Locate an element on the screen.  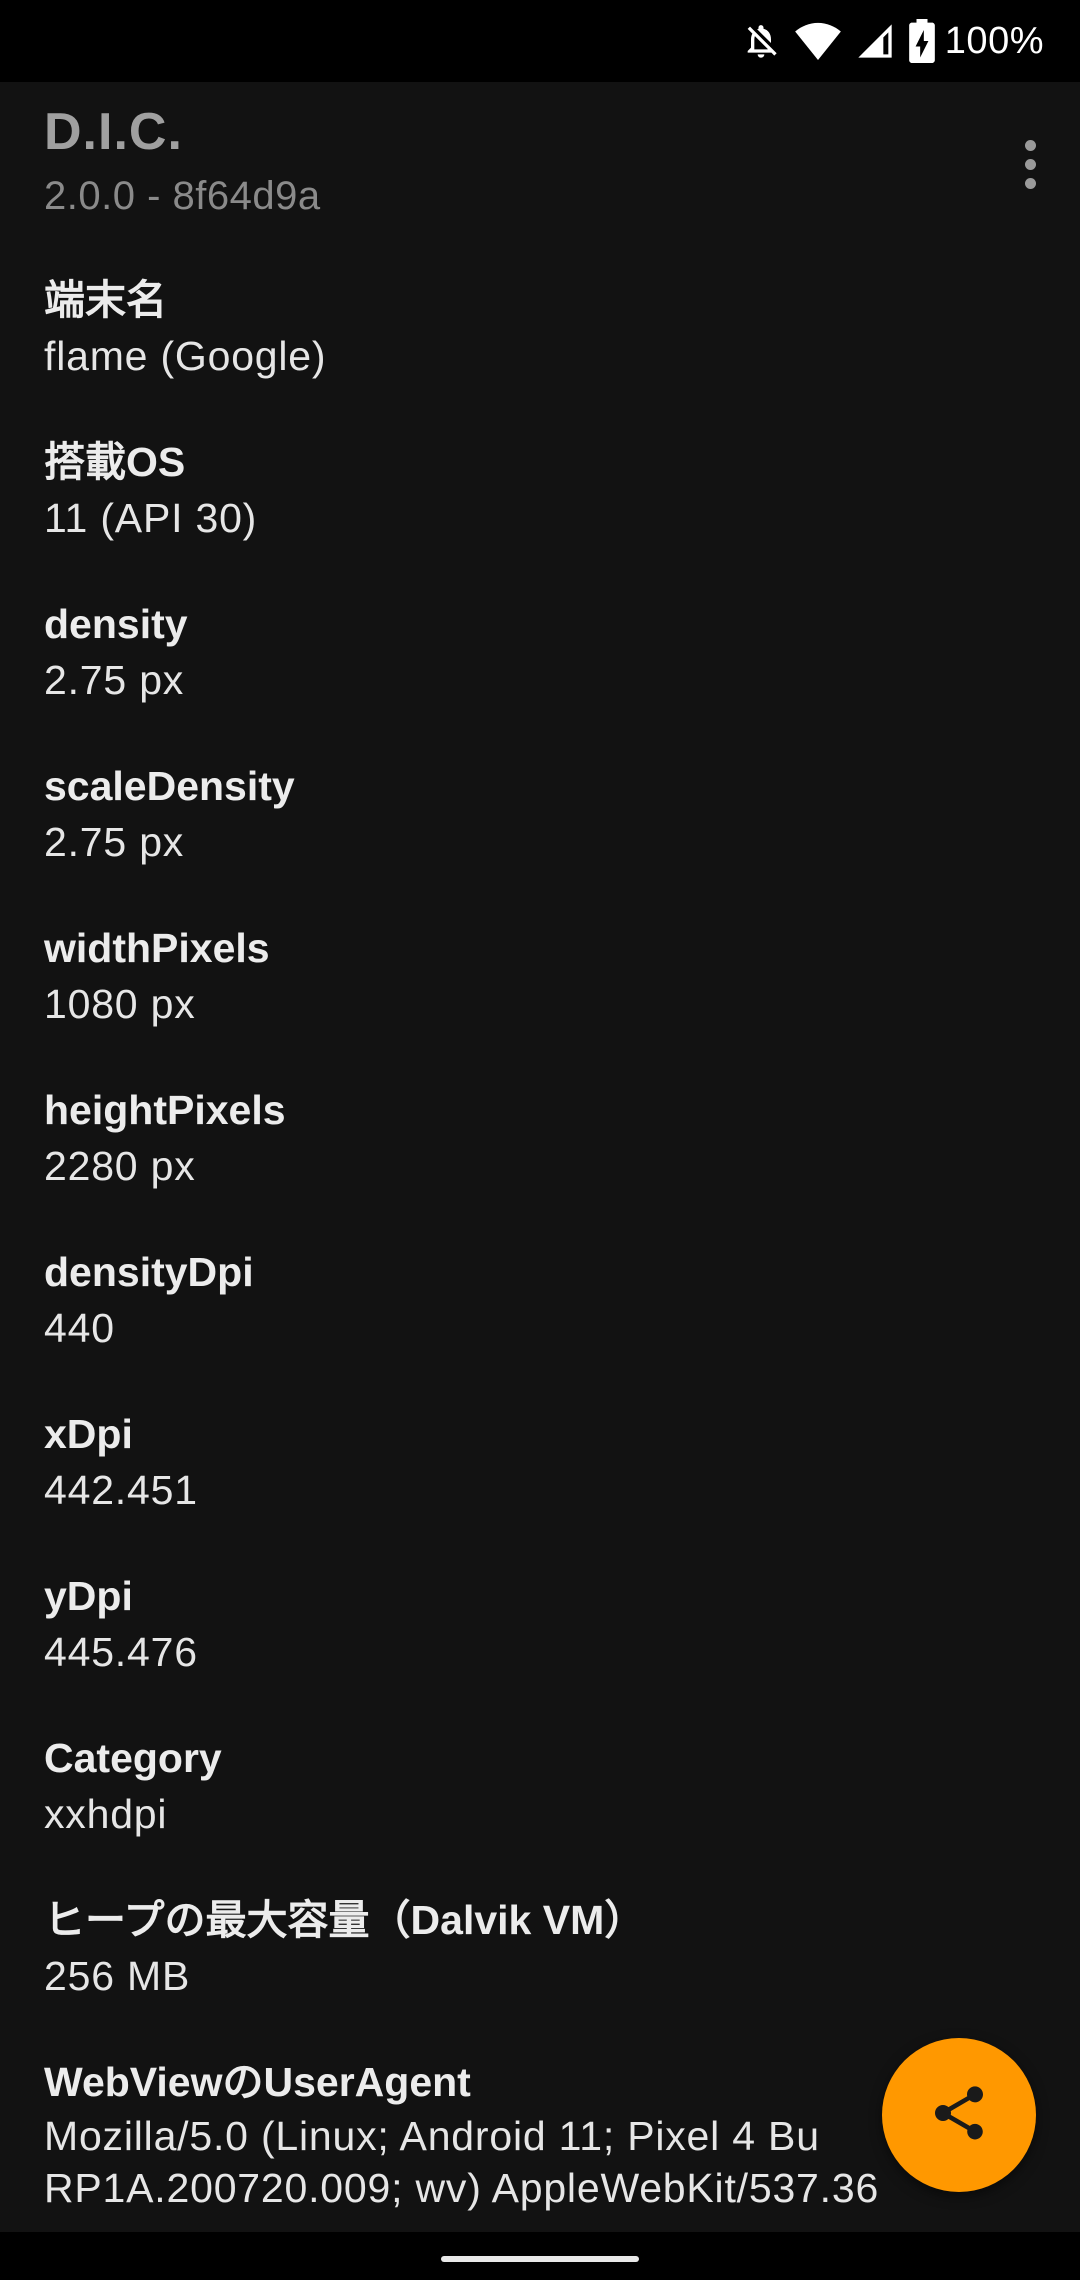
item-label: 搭載OS is located at coordinates (115, 462).